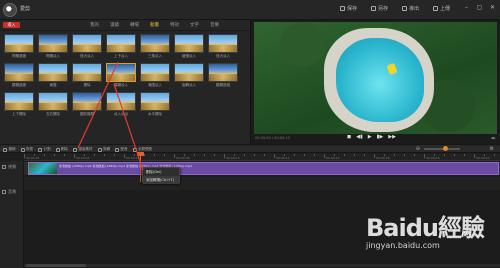 This screenshot has width=500, height=268. What do you see at coordinates (19, 85) in the screenshot?
I see `transition-label: 模糊過渡` at bounding box center [19, 85].